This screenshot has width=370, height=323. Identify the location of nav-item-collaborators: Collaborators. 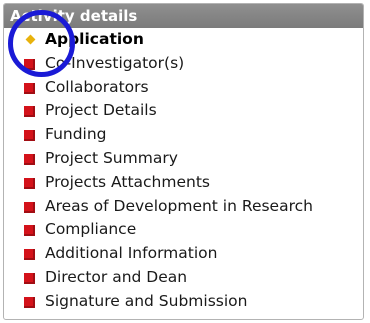
(183, 88).